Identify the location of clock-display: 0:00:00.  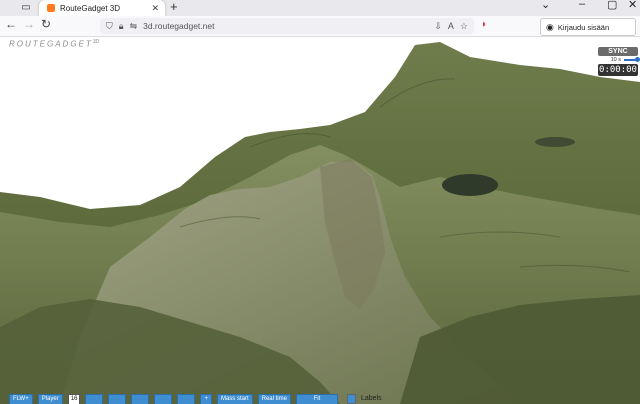
(618, 70).